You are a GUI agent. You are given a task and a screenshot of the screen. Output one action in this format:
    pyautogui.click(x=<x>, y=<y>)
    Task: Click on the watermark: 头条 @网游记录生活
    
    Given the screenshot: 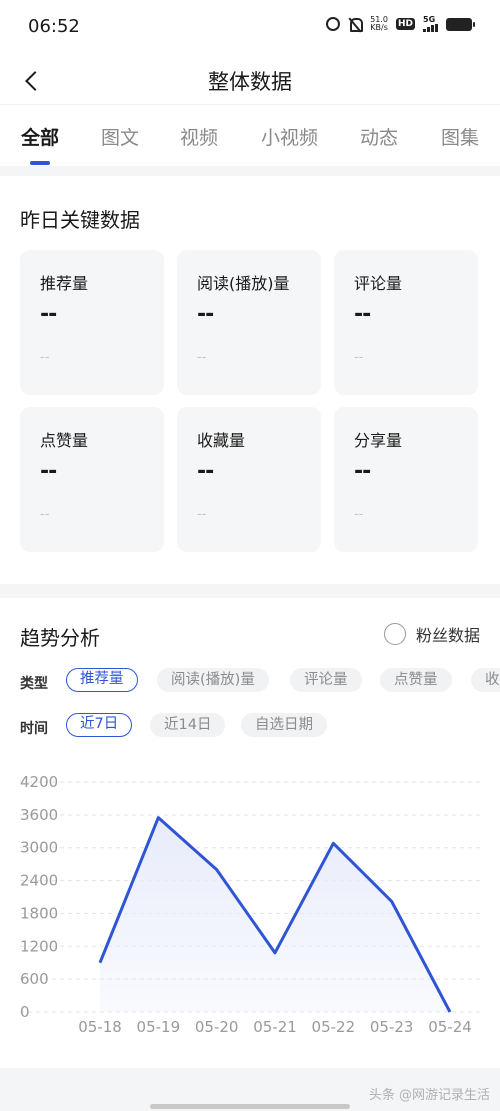 What is the action you would take?
    pyautogui.click(x=429, y=1095)
    